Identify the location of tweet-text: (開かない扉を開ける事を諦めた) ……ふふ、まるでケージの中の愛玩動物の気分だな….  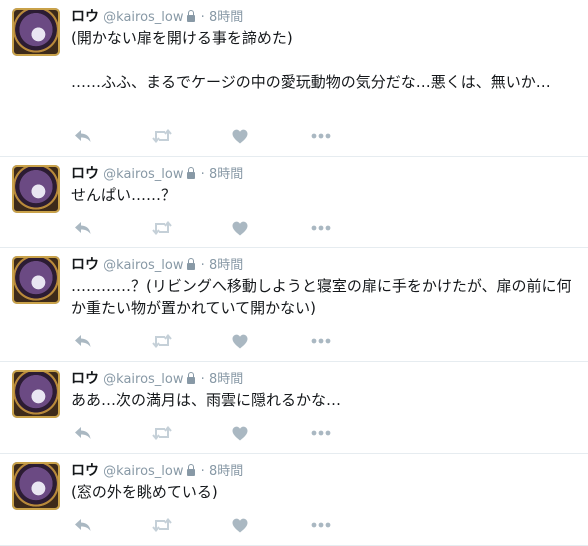
(311, 60).